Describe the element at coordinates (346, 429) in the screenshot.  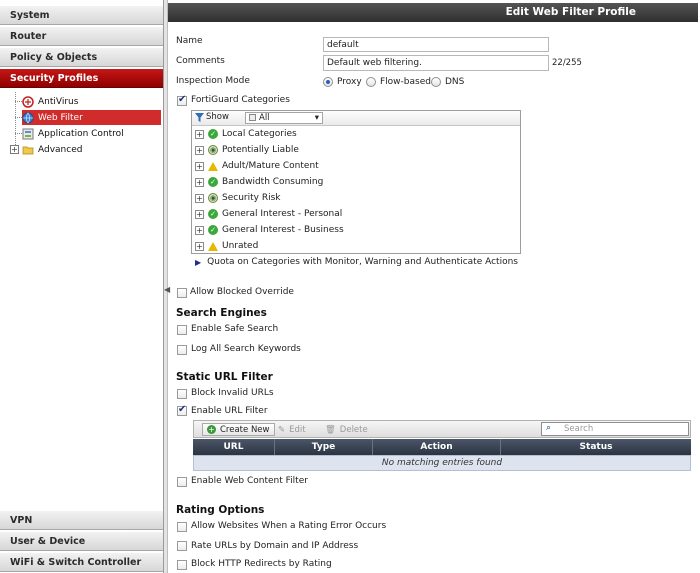
I see `delete-button: 🗑 Delete` at that location.